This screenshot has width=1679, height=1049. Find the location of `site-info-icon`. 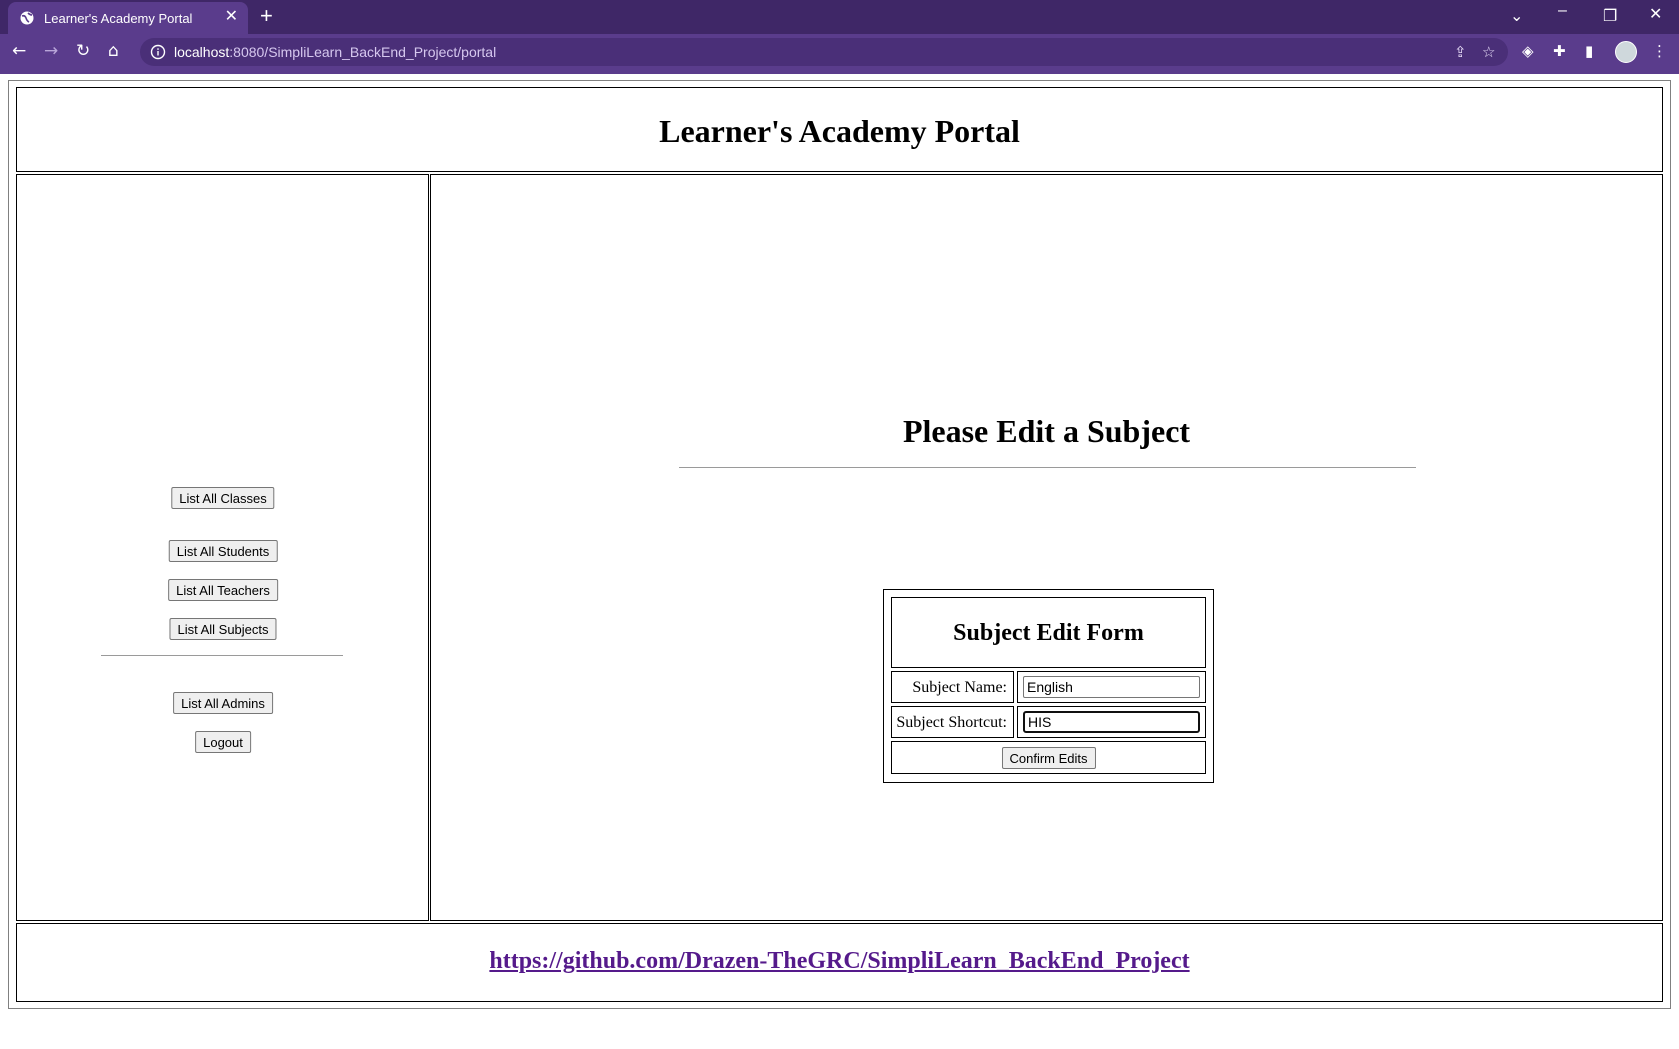

site-info-icon is located at coordinates (158, 52).